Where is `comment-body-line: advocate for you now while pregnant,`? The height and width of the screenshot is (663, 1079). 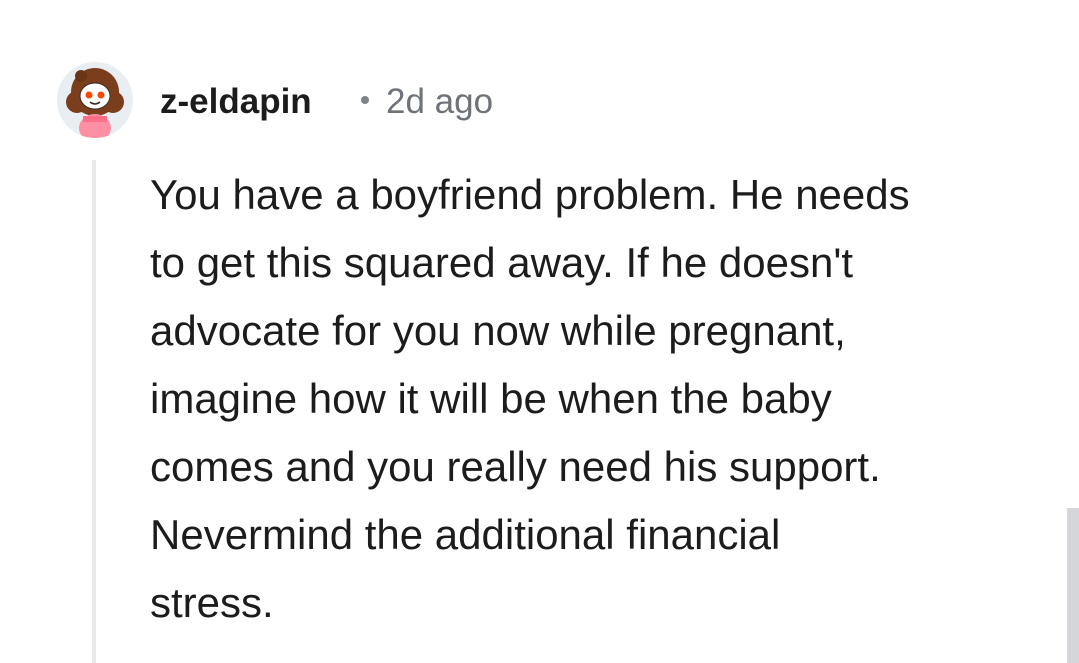
comment-body-line: advocate for you now while pregnant, is located at coordinates (498, 330).